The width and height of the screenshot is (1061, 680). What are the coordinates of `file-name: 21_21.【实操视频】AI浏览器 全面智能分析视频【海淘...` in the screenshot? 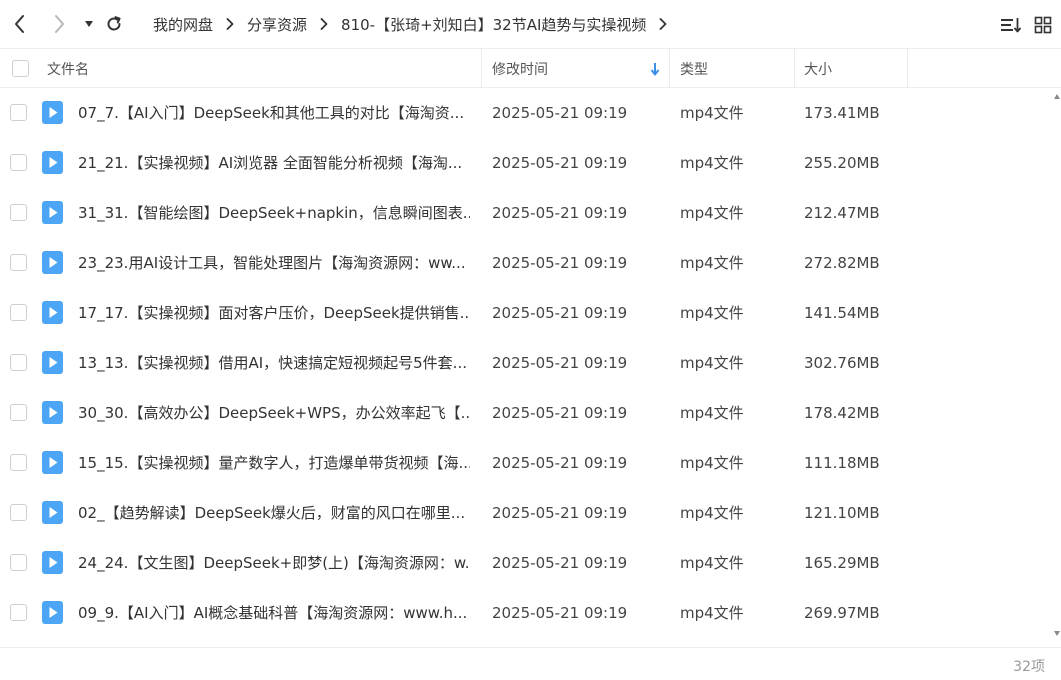 It's located at (274, 163).